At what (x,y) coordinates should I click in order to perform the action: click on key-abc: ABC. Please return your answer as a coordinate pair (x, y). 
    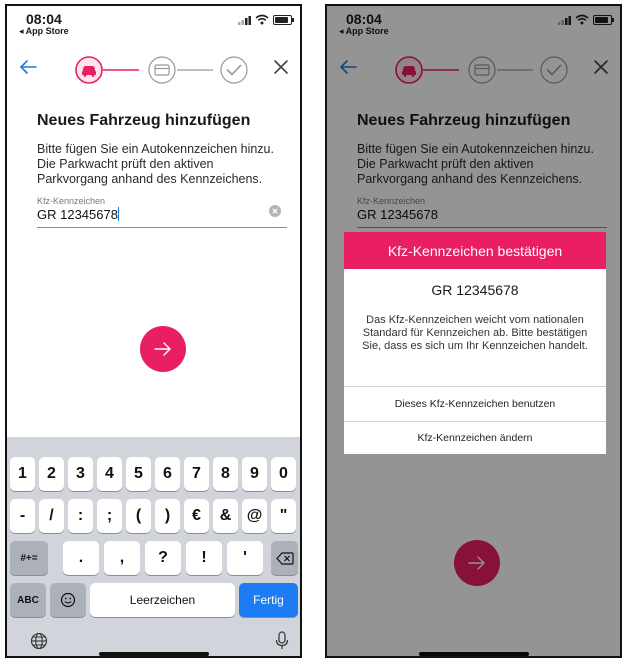
    Looking at the image, I should click on (28, 600).